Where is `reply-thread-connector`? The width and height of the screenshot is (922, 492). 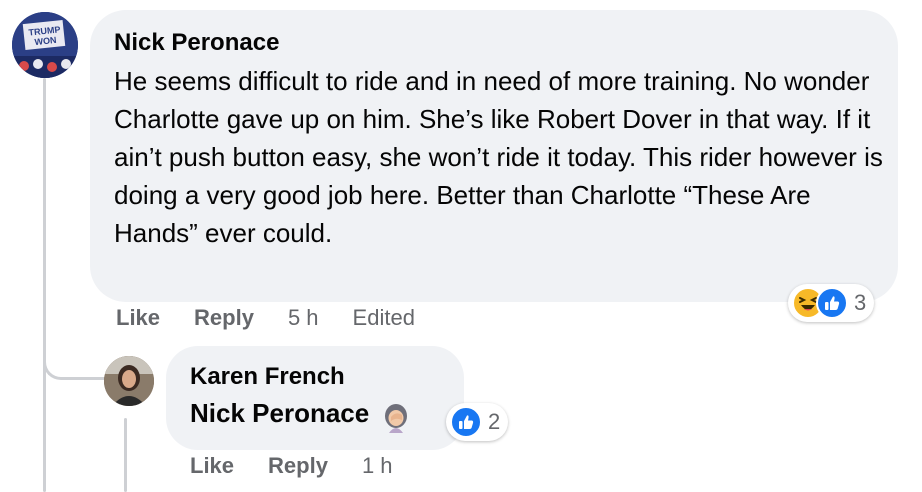
reply-thread-connector is located at coordinates (74, 360).